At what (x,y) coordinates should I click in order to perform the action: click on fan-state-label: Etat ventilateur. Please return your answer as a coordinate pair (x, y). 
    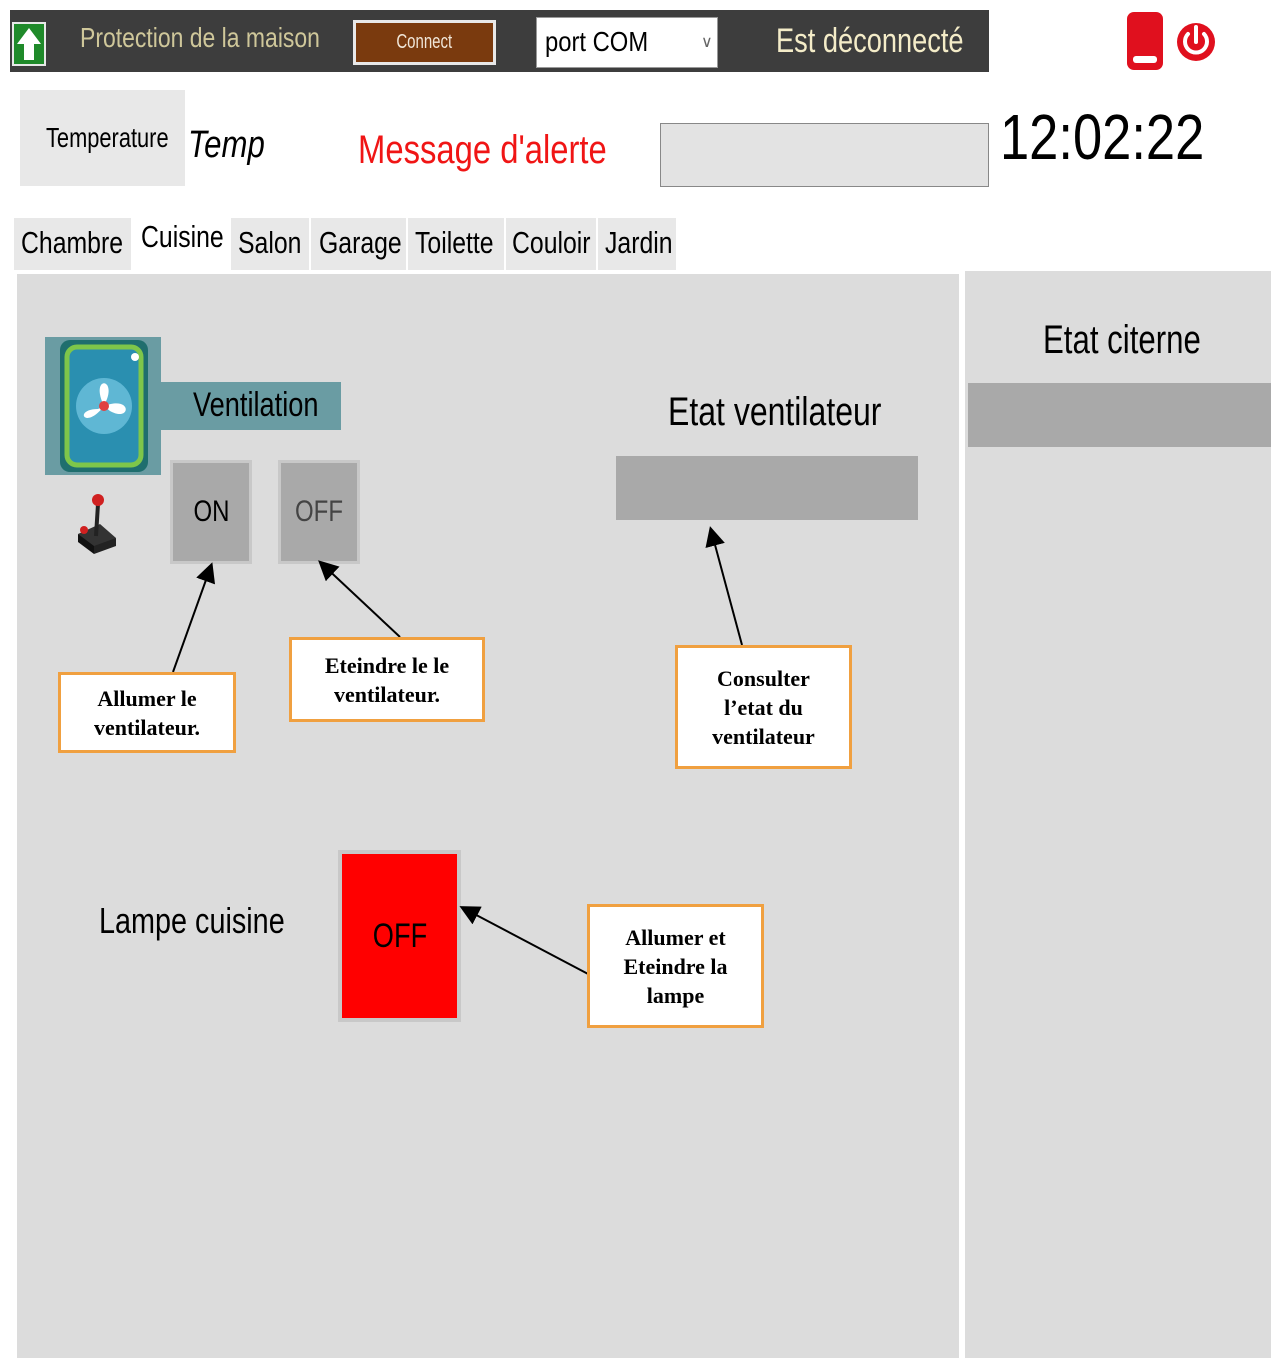
    Looking at the image, I should click on (775, 412).